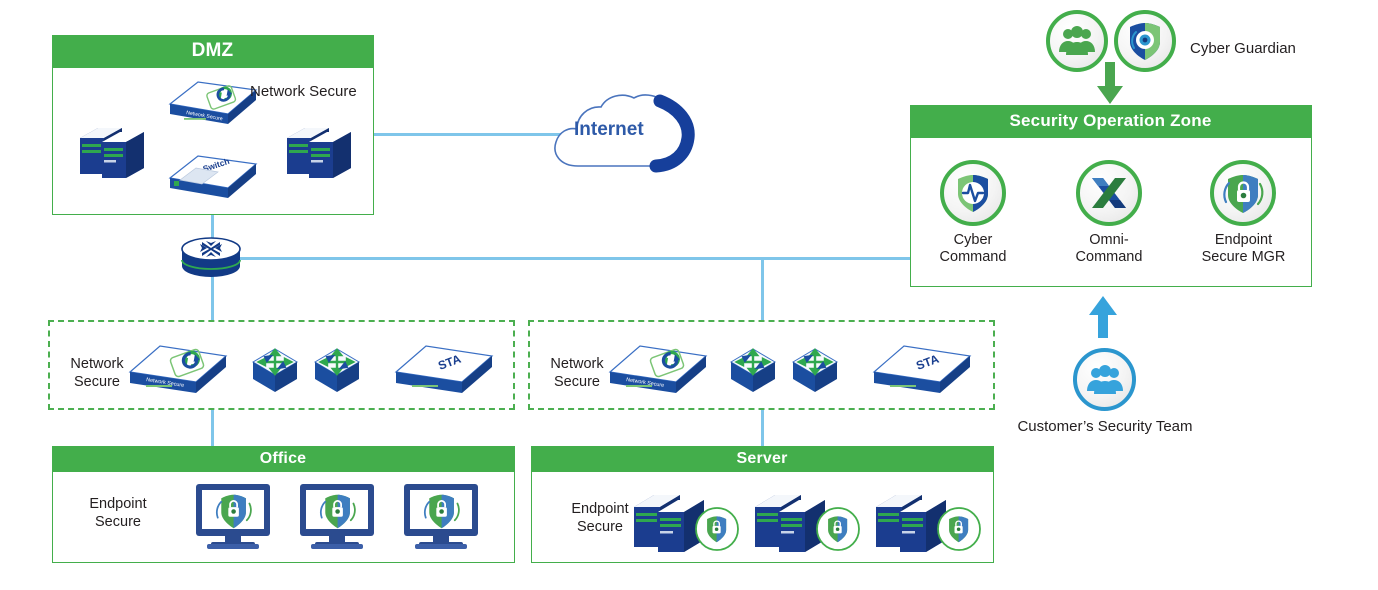  What do you see at coordinates (212, 428) in the screenshot?
I see `link-branchleft-office` at bounding box center [212, 428].